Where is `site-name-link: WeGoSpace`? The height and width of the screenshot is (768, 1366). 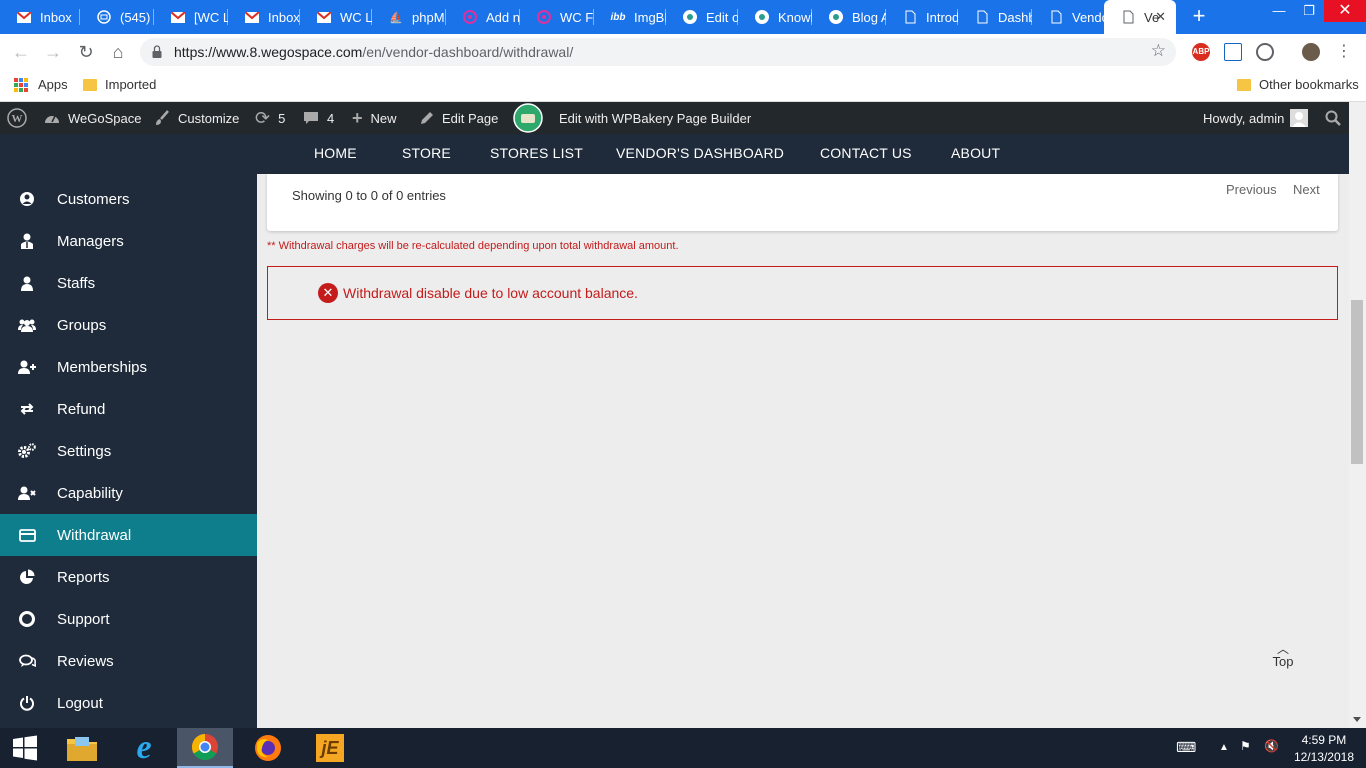 site-name-link: WeGoSpace is located at coordinates (92, 118).